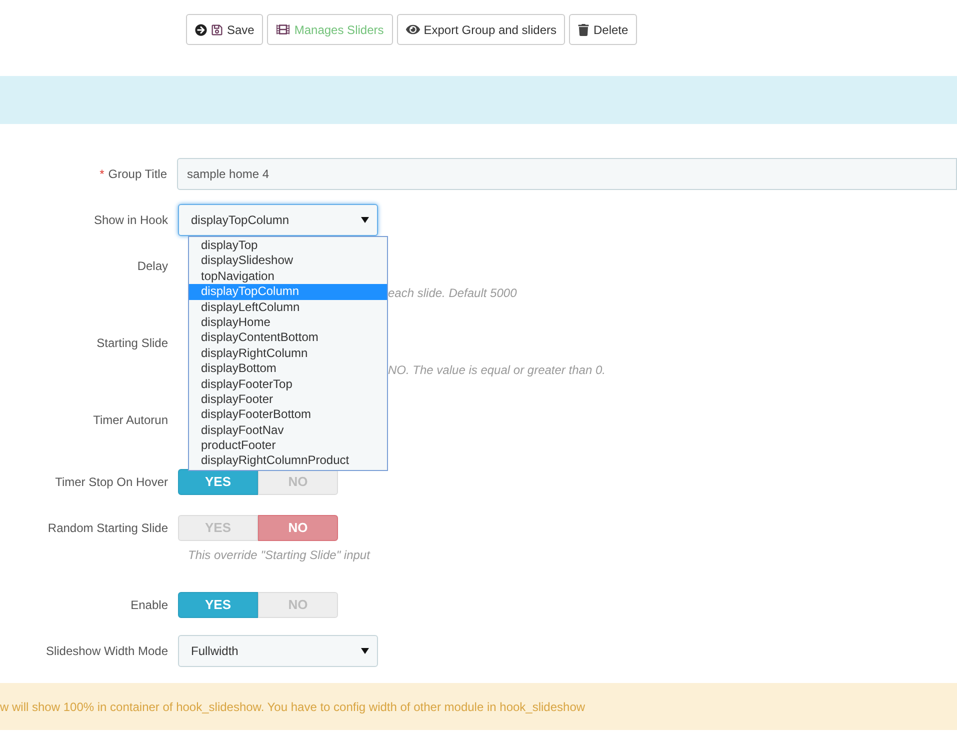  Describe the element at coordinates (288, 338) in the screenshot. I see `dropdown-option: displayContentBottom` at that location.